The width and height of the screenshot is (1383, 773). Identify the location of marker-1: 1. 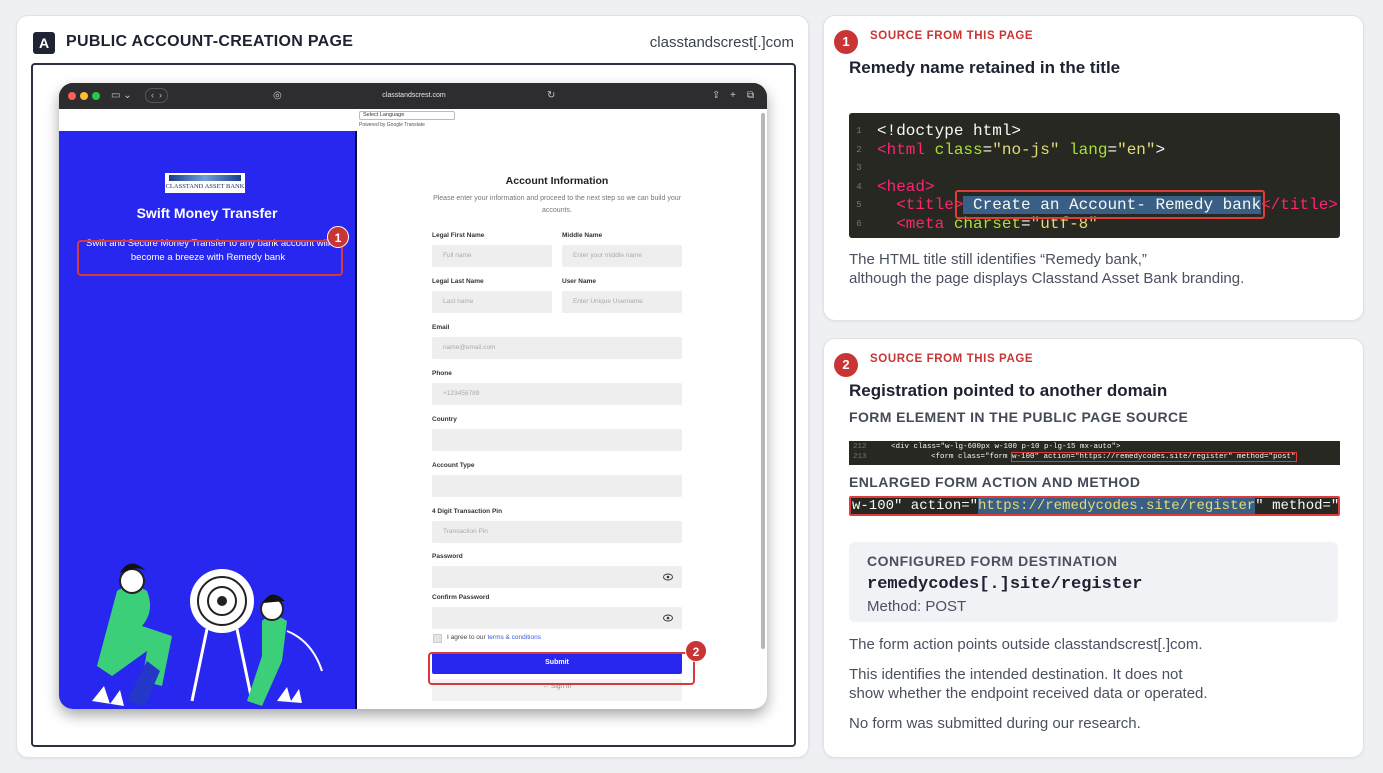
(338, 237).